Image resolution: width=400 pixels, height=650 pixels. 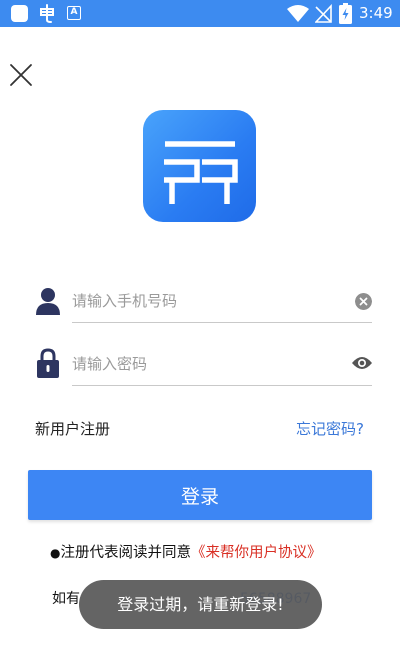 I want to click on password-input, so click(x=207, y=364).